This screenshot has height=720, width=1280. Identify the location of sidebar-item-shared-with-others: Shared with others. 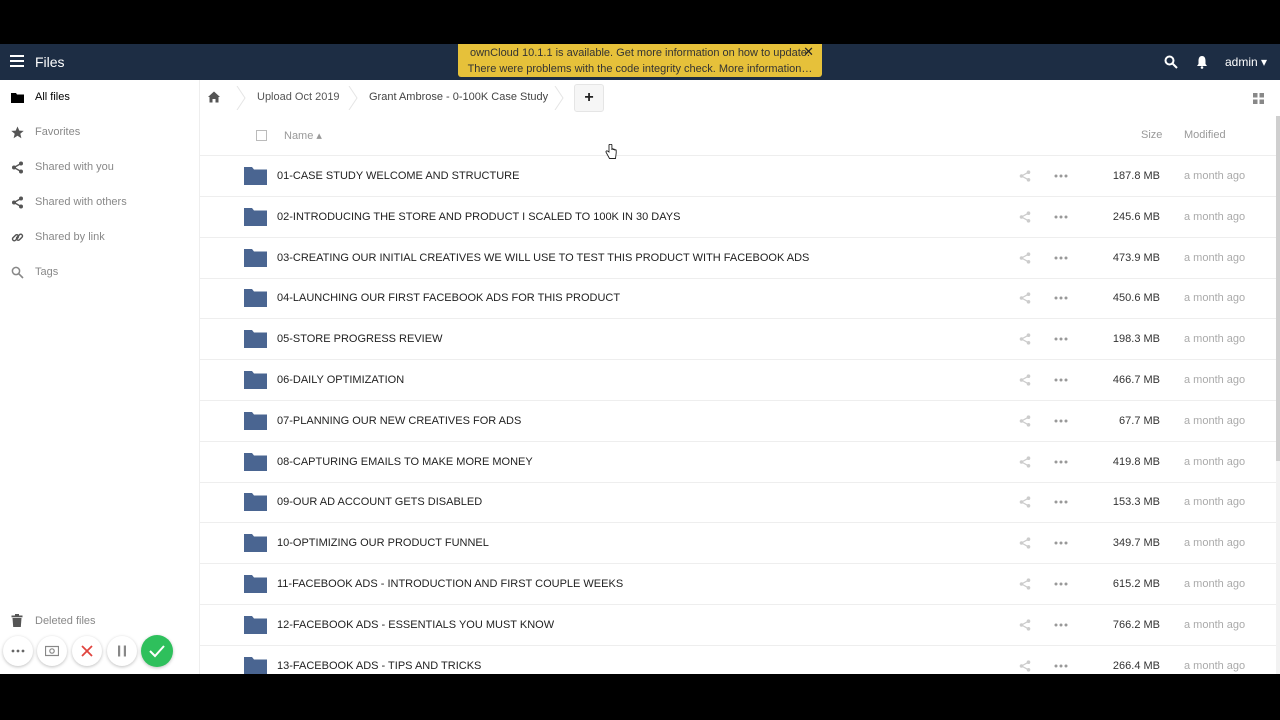
(100, 202).